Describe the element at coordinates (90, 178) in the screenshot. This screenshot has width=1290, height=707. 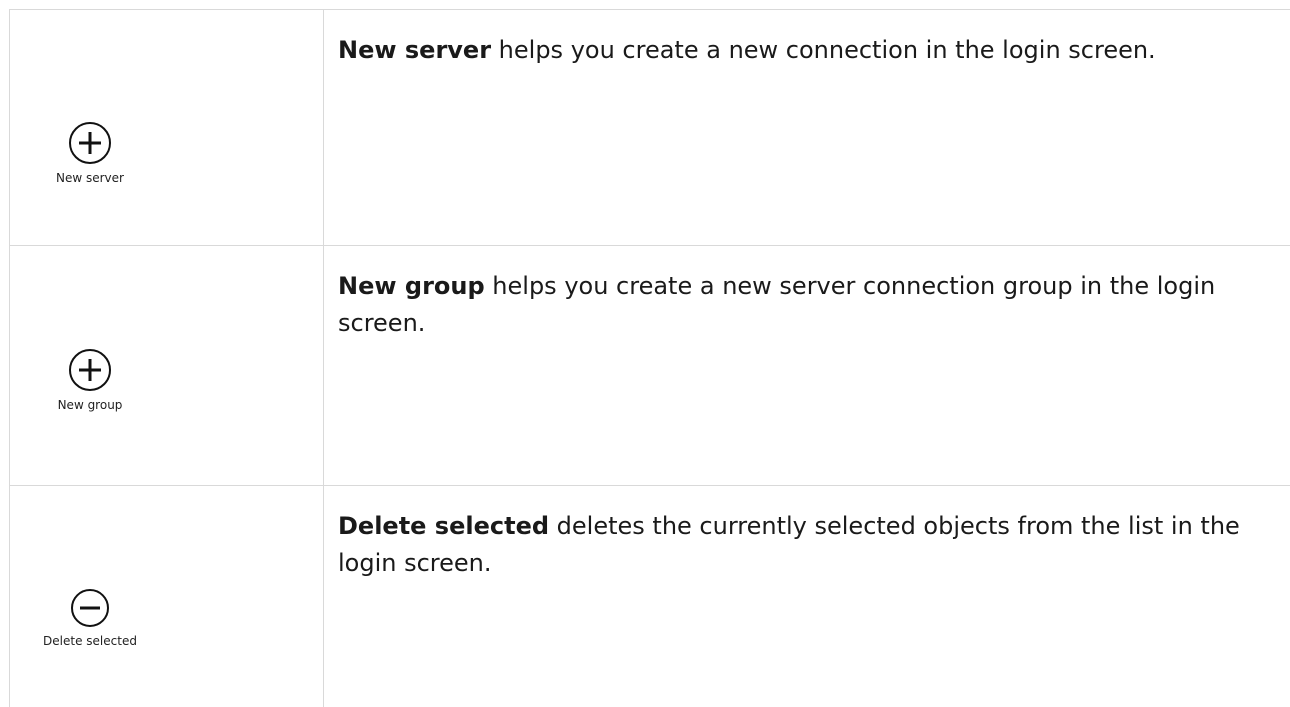
I see `icon-label: New server` at that location.